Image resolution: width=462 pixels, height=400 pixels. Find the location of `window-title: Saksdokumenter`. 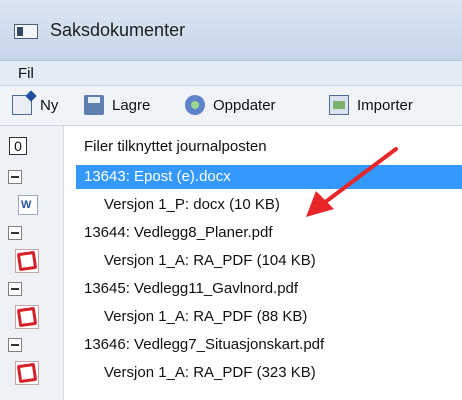

window-title: Saksdokumenter is located at coordinates (118, 30).